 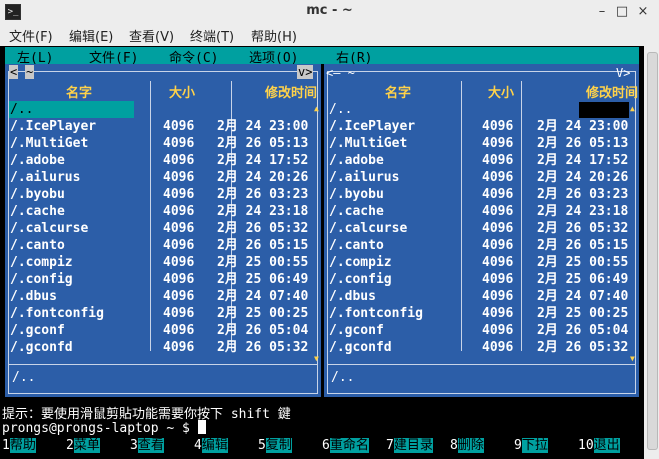 What do you see at coordinates (345, 446) in the screenshot?
I see `fkey-6: 6重命名` at bounding box center [345, 446].